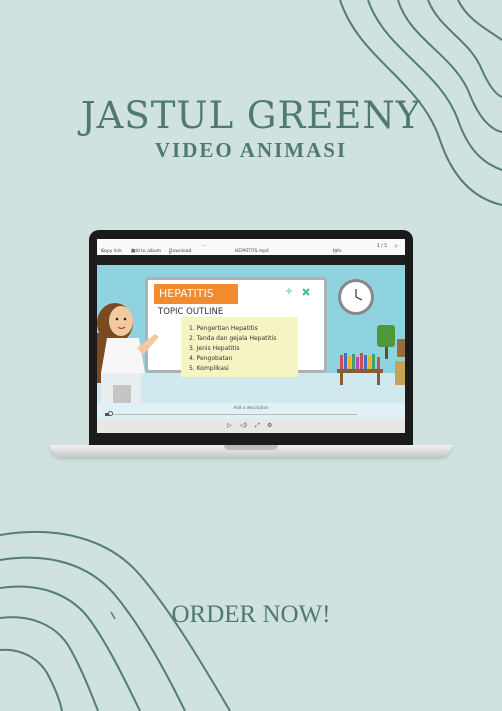 This screenshot has height=711, width=502. I want to click on progress-handle, so click(111, 413).